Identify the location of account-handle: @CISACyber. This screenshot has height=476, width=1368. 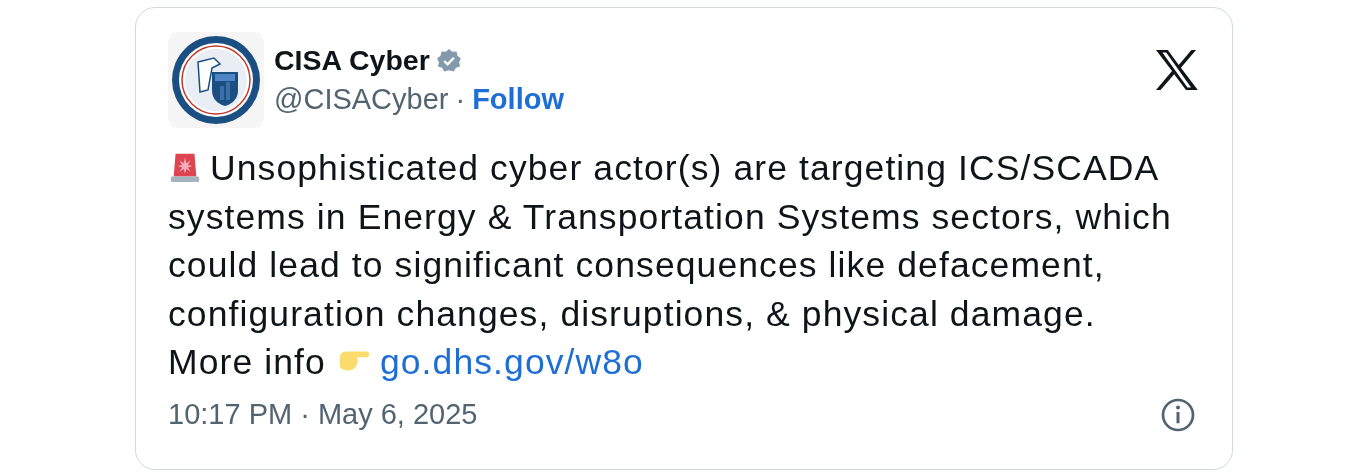
(361, 99).